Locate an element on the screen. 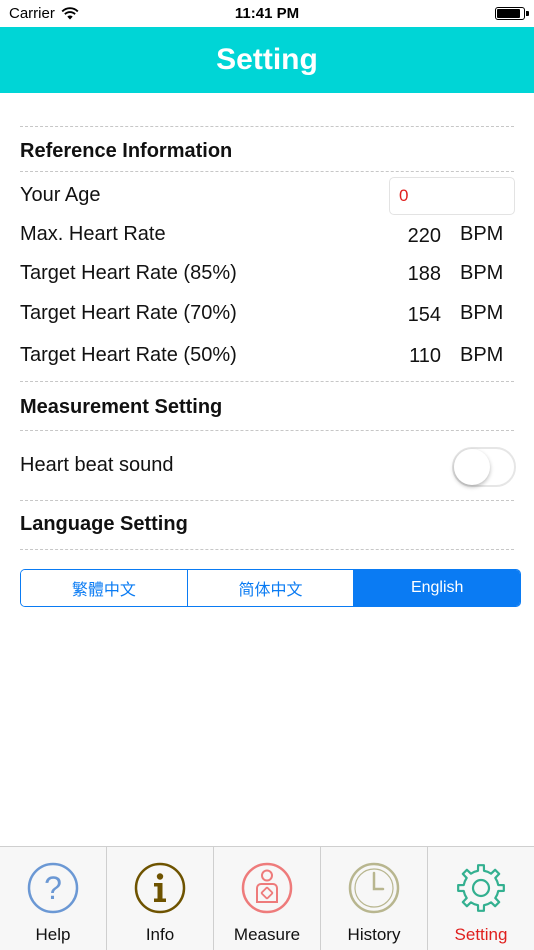 The image size is (534, 950). tab-measure-label: Measure is located at coordinates (267, 934).